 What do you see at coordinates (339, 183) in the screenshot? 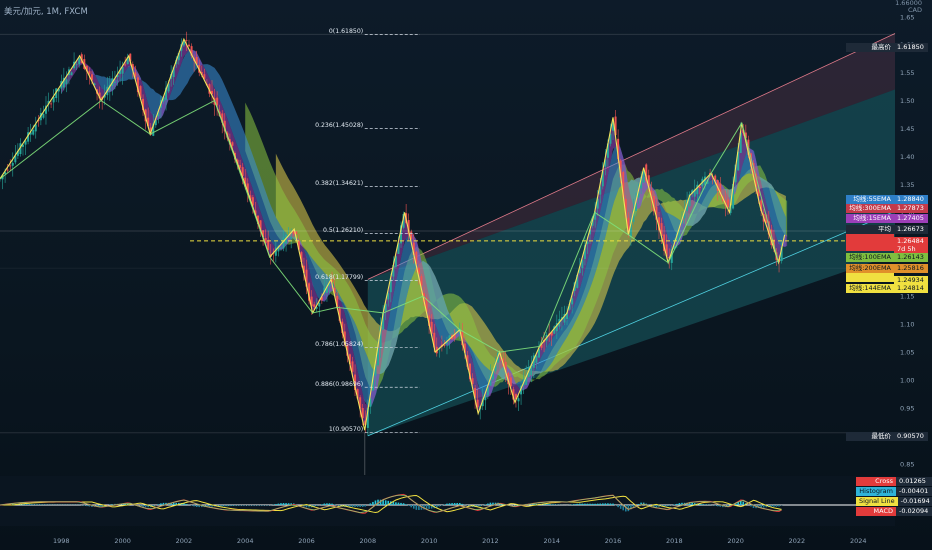
I see `fib-level-label: 0.382(1.34621)` at bounding box center [339, 183].